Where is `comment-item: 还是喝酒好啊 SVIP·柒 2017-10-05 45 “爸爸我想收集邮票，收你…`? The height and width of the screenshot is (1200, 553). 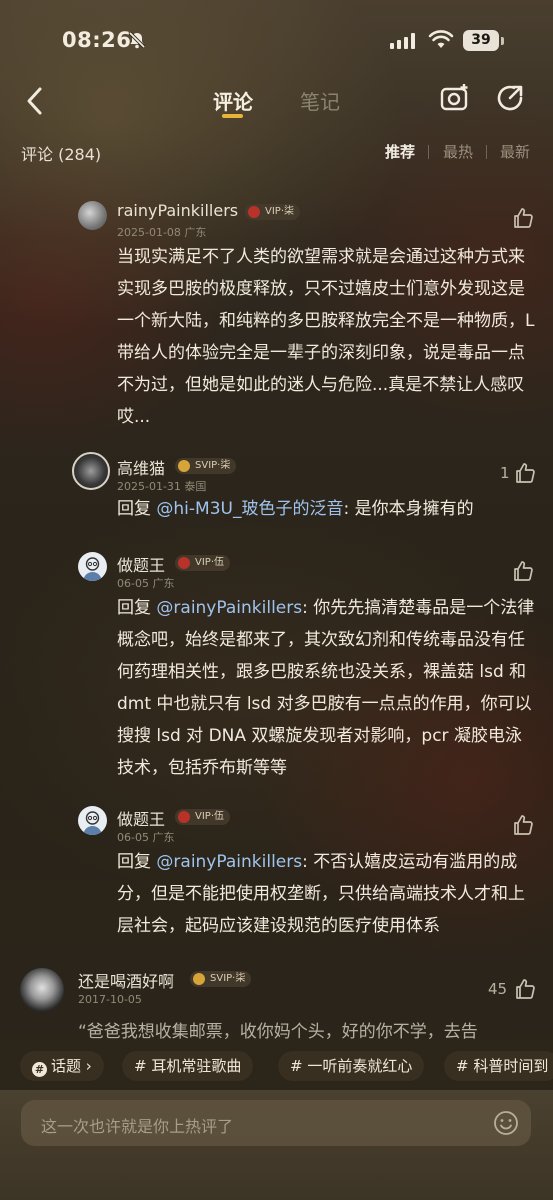
comment-item: 还是喝酒好啊 SVIP·柒 2017-10-05 45 “爸爸我想收集邮票，收你… is located at coordinates (276, 1005).